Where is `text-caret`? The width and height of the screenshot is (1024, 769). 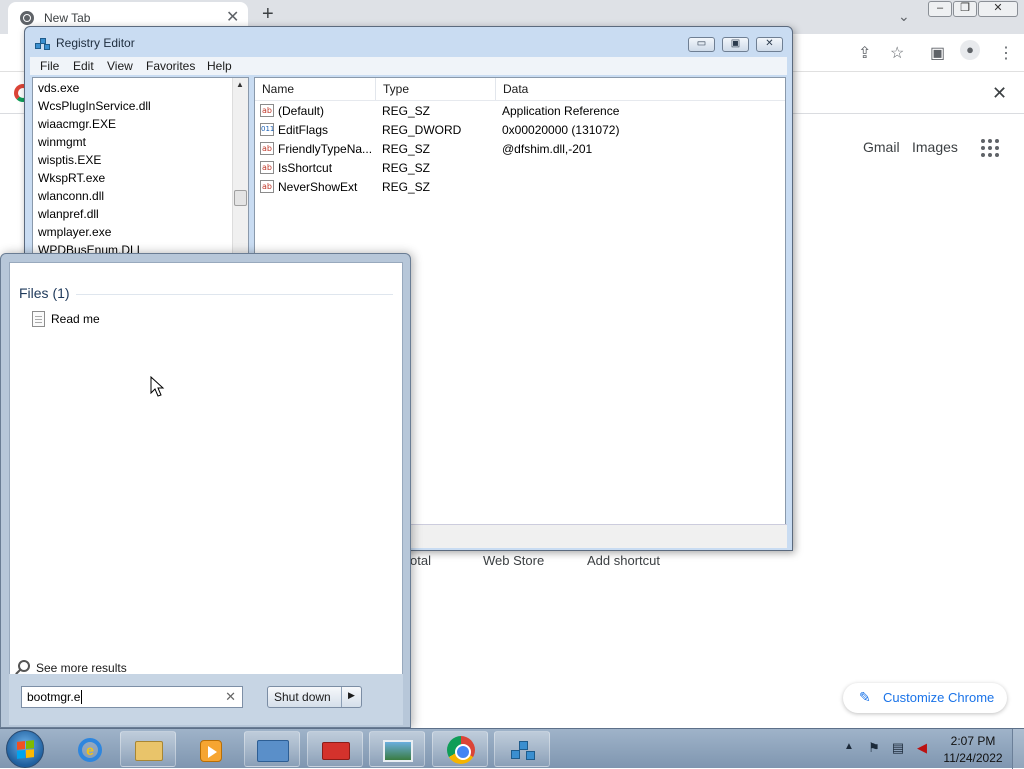
text-caret is located at coordinates (81, 697).